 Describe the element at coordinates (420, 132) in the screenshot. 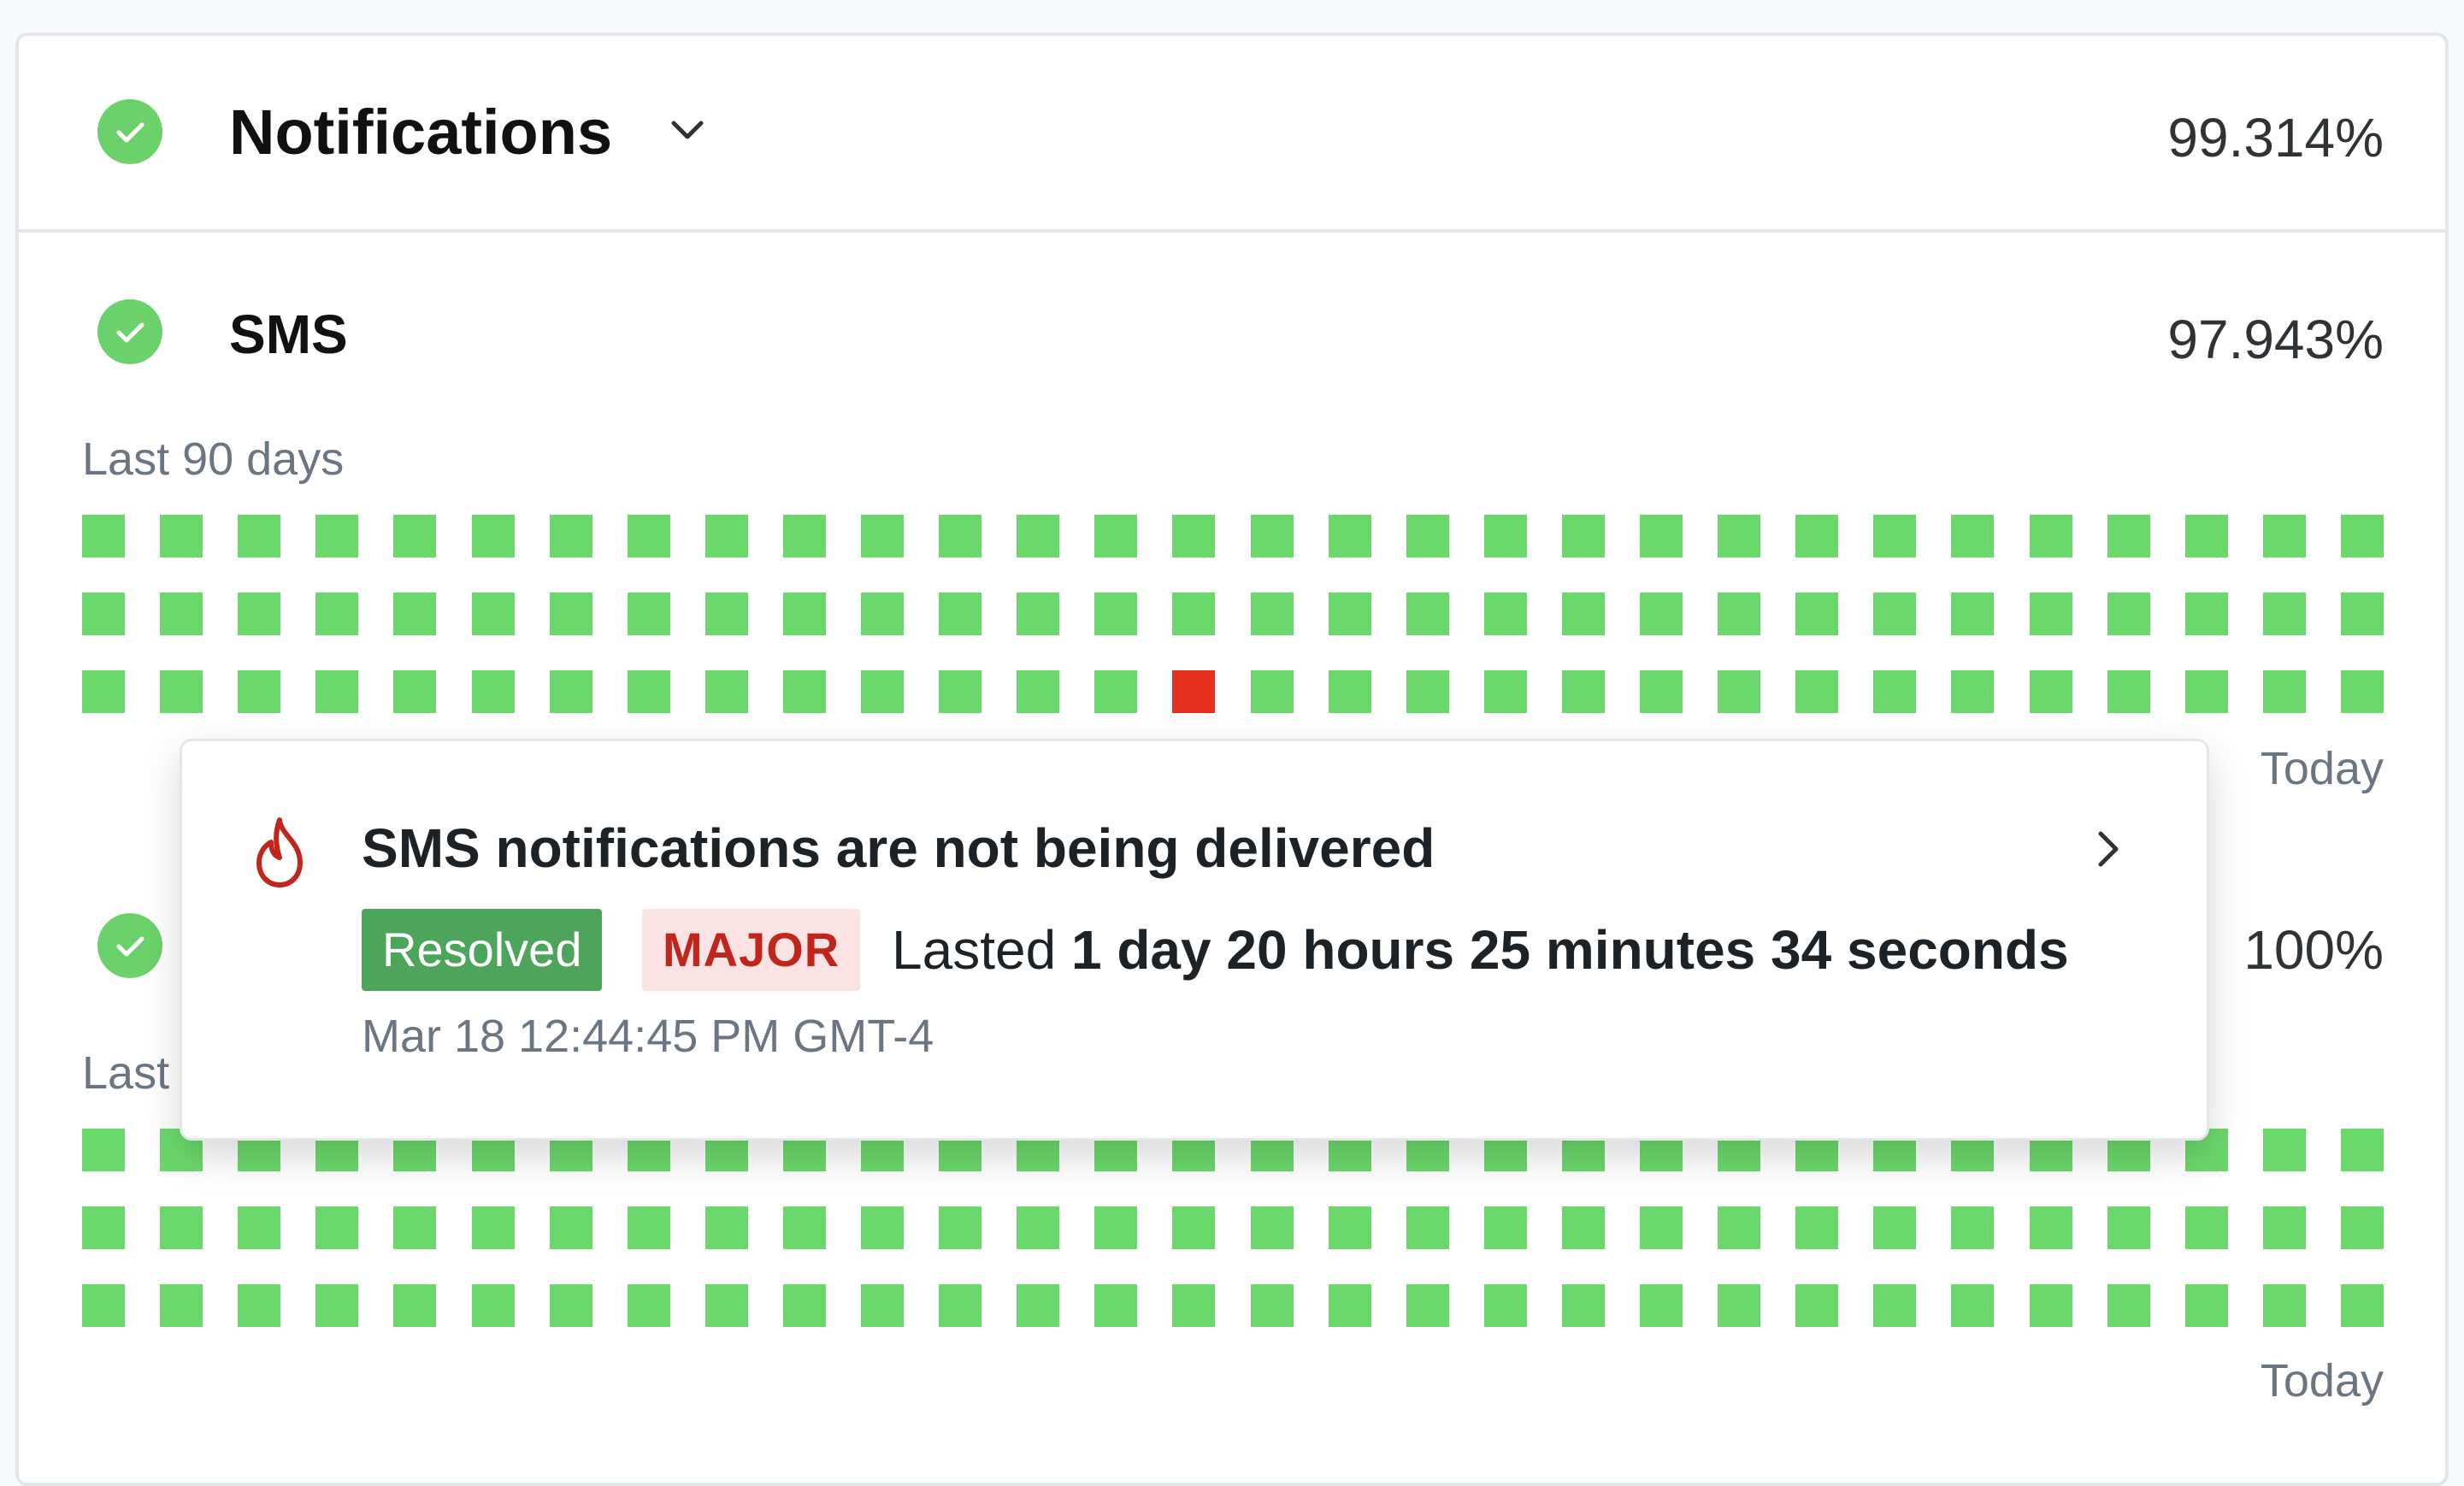

I see `notifications-group-title: Notifications` at that location.